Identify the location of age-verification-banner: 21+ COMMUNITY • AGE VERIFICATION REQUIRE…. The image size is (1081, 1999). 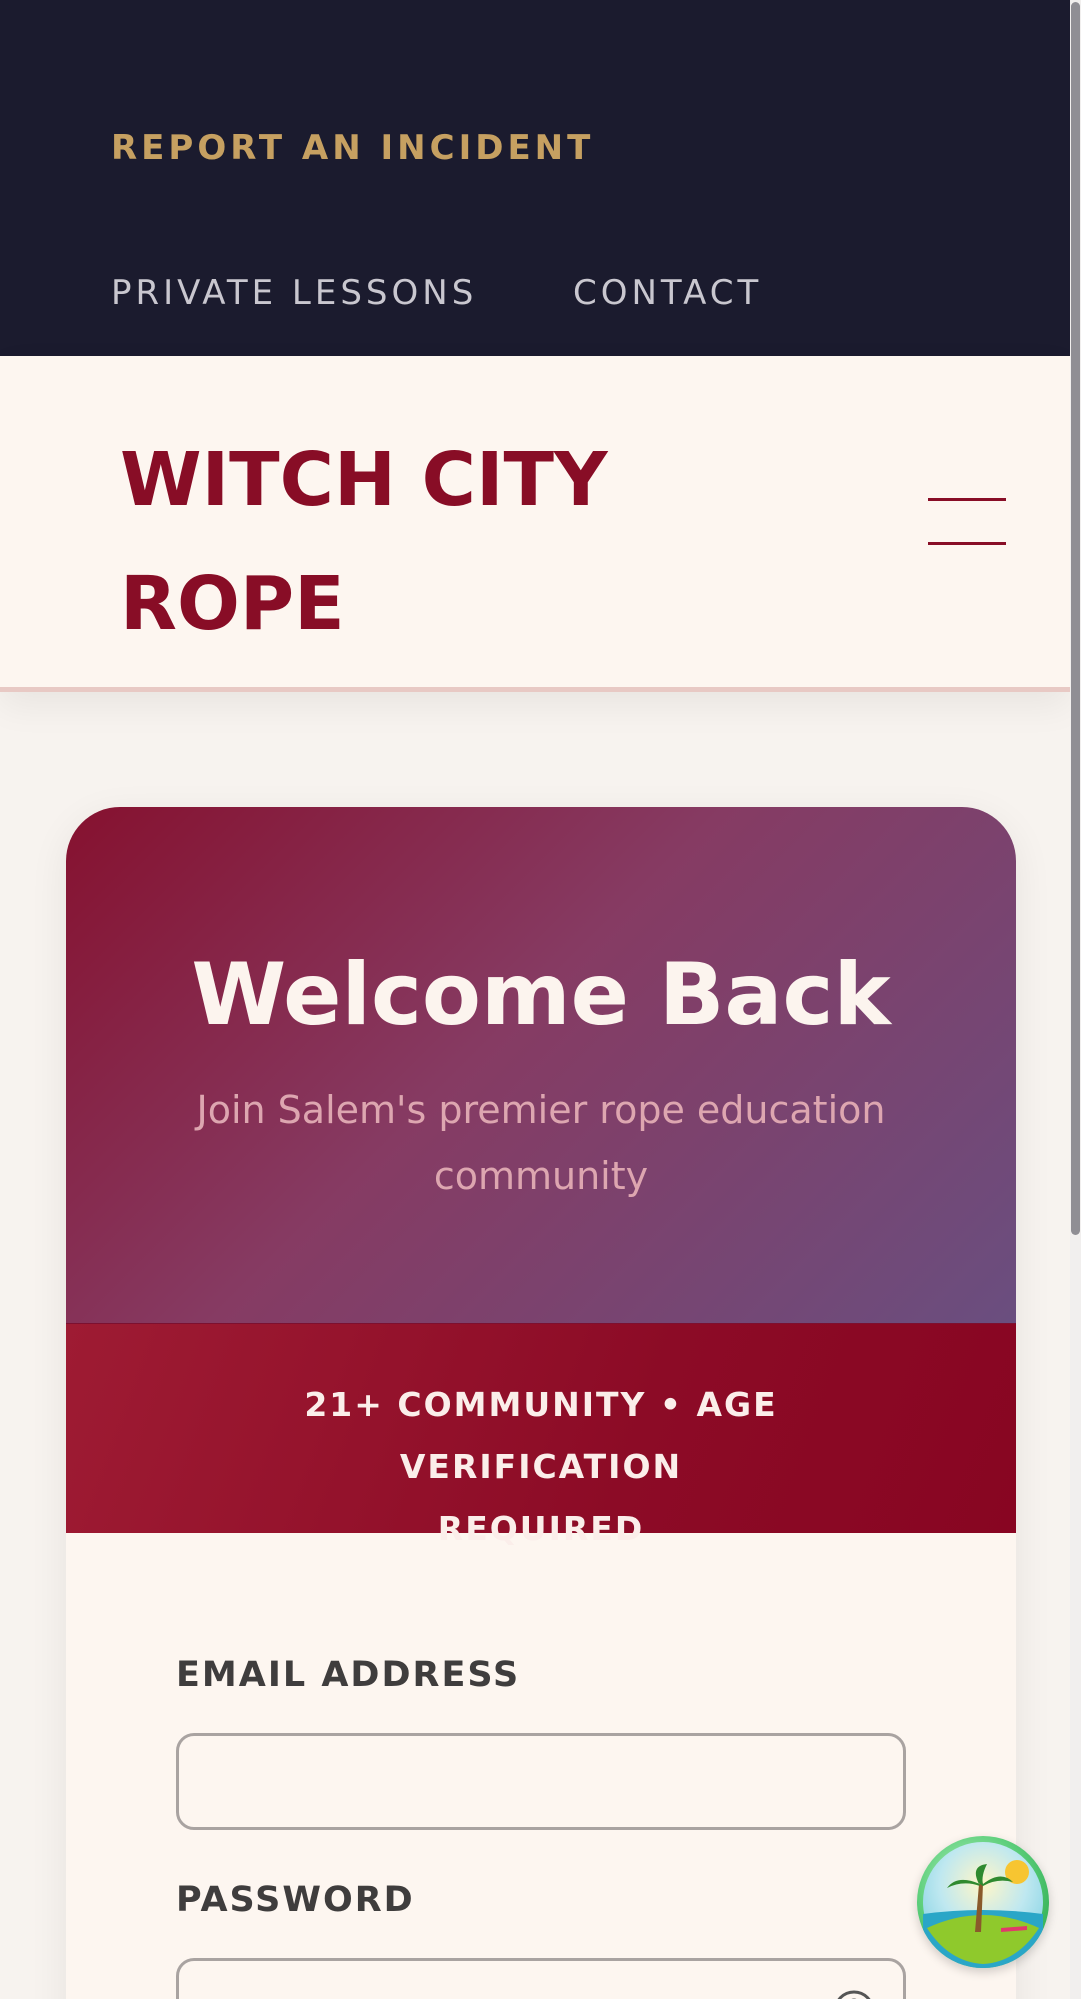
(541, 1435).